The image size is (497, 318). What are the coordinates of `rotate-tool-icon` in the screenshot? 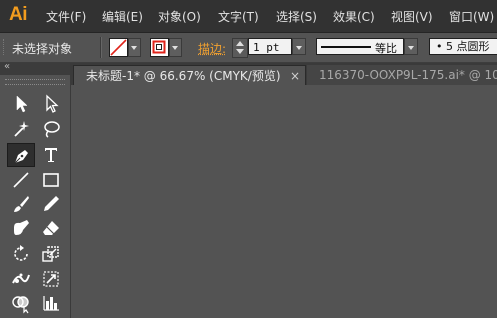 It's located at (21, 254).